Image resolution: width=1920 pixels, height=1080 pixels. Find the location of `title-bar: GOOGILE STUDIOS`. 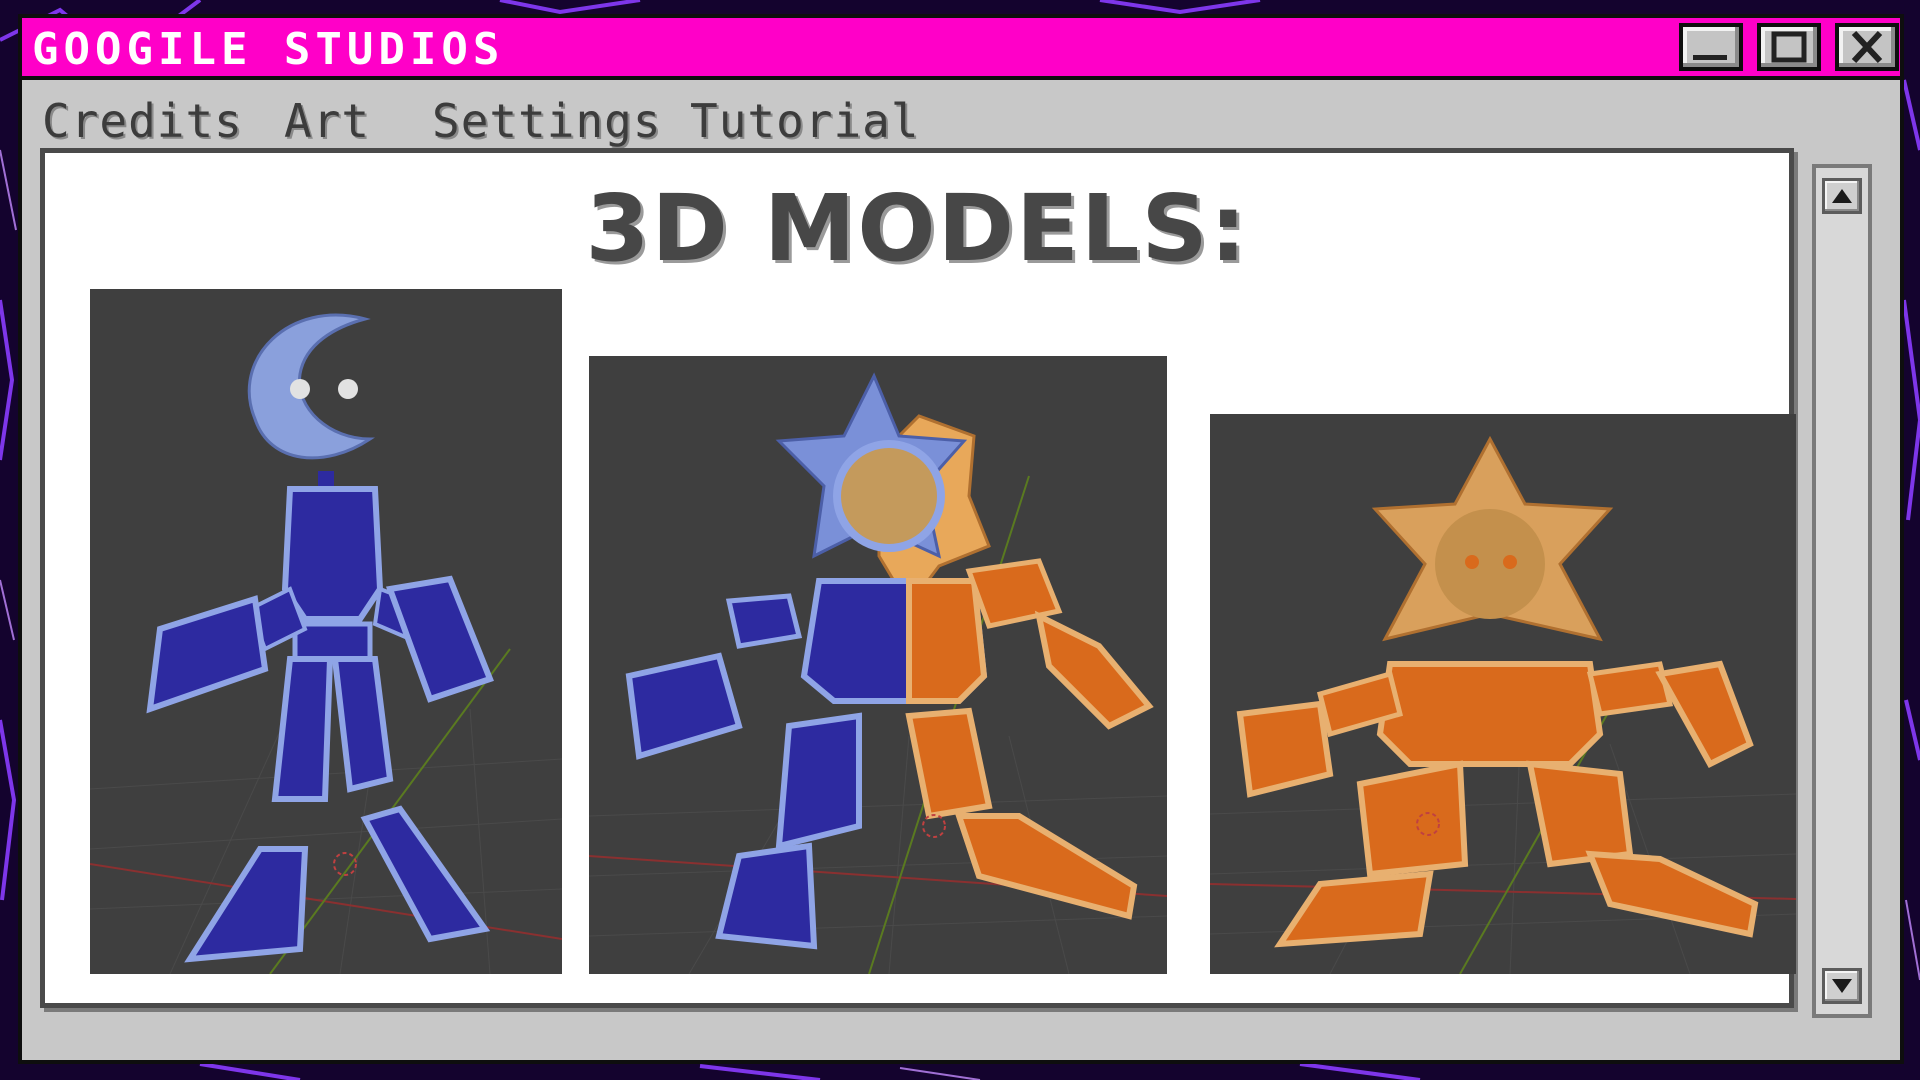

title-bar: GOOGILE STUDIOS is located at coordinates (961, 49).